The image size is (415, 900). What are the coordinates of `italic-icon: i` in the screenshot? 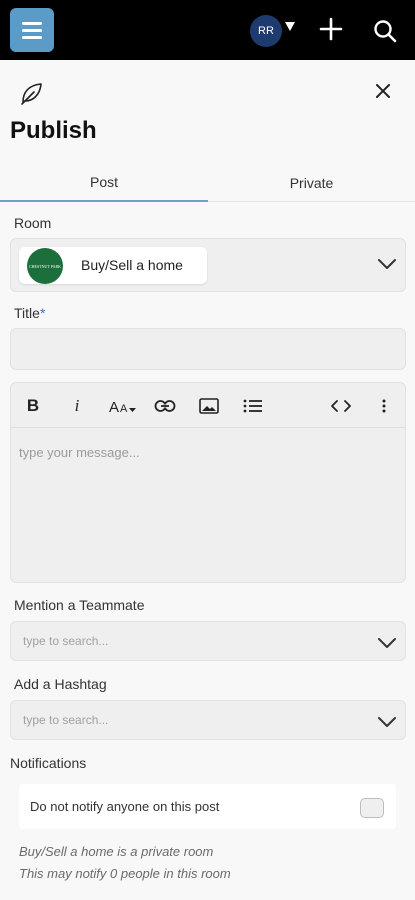 It's located at (77, 406).